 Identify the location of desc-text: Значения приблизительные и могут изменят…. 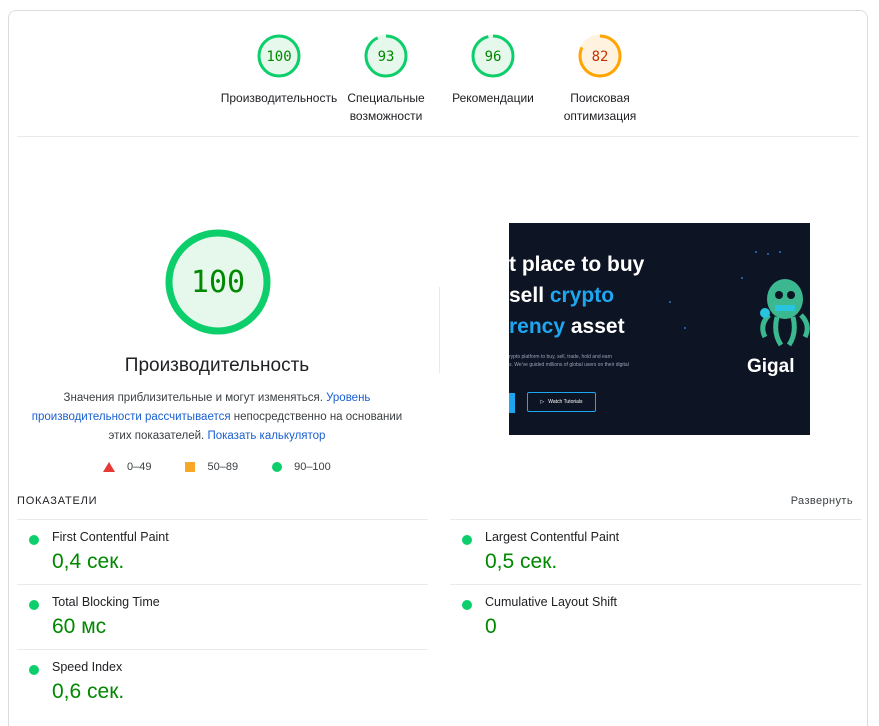
(195, 398).